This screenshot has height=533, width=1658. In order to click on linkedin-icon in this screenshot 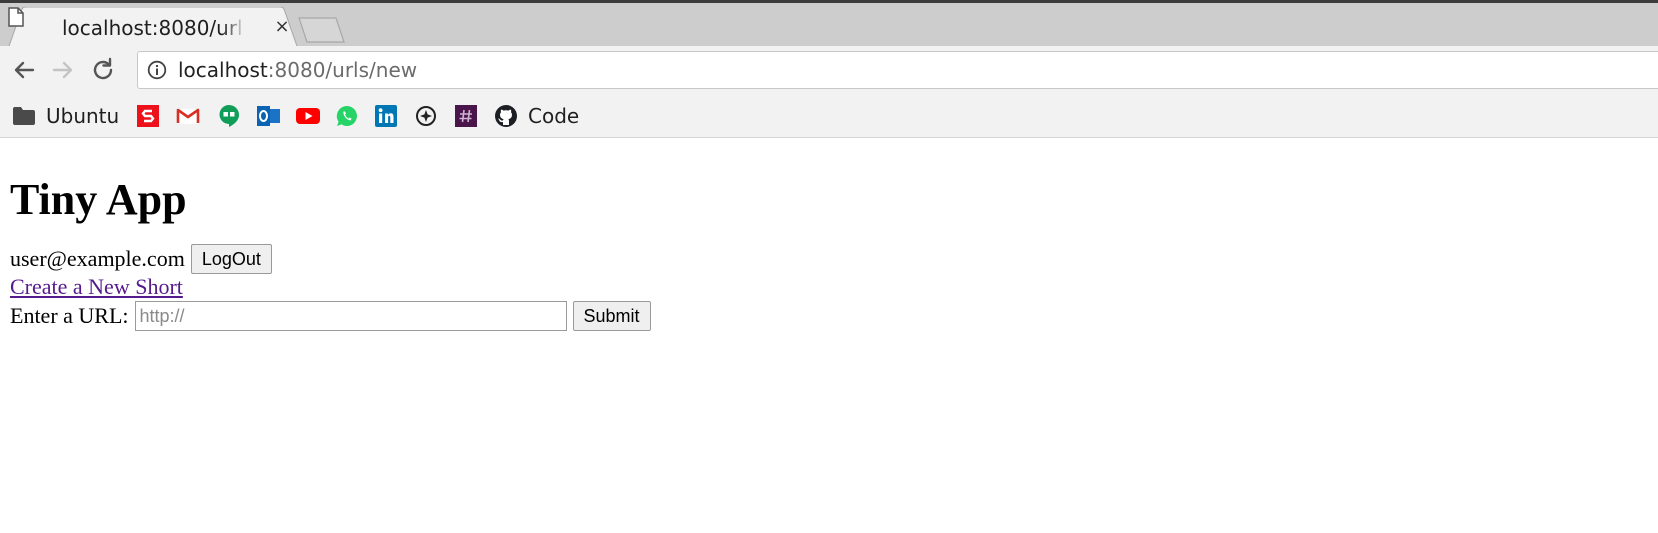, I will do `click(386, 116)`.